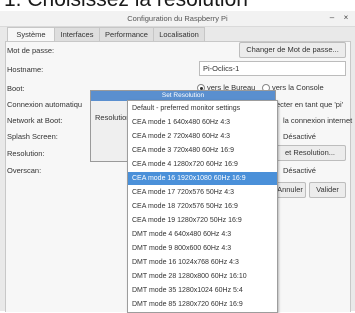 The image size is (355, 313). I want to click on window-titlebar: Configuration du Raspberry Pi – ×, so click(177, 19).